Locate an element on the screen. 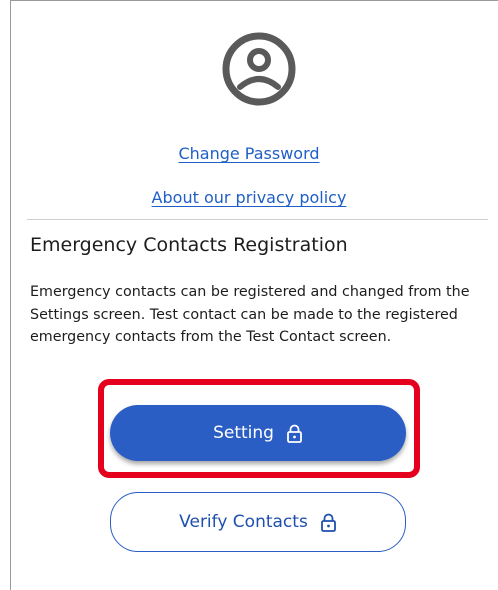 The image size is (498, 590). divider is located at coordinates (257, 219).